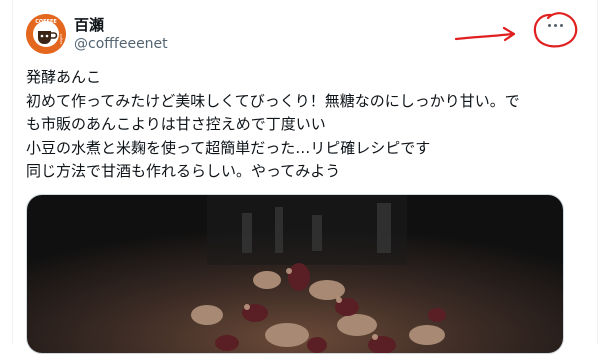 This screenshot has height=354, width=600. Describe the element at coordinates (228, 147) in the screenshot. I see `tweet-line: 小豆の水煮と米麹を使って超簡単だった…リピ確レシピです` at that location.